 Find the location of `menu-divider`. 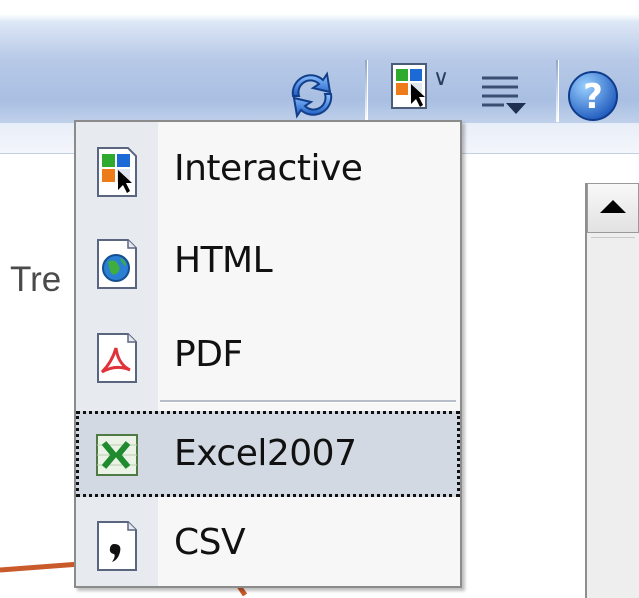

menu-divider is located at coordinates (308, 401).